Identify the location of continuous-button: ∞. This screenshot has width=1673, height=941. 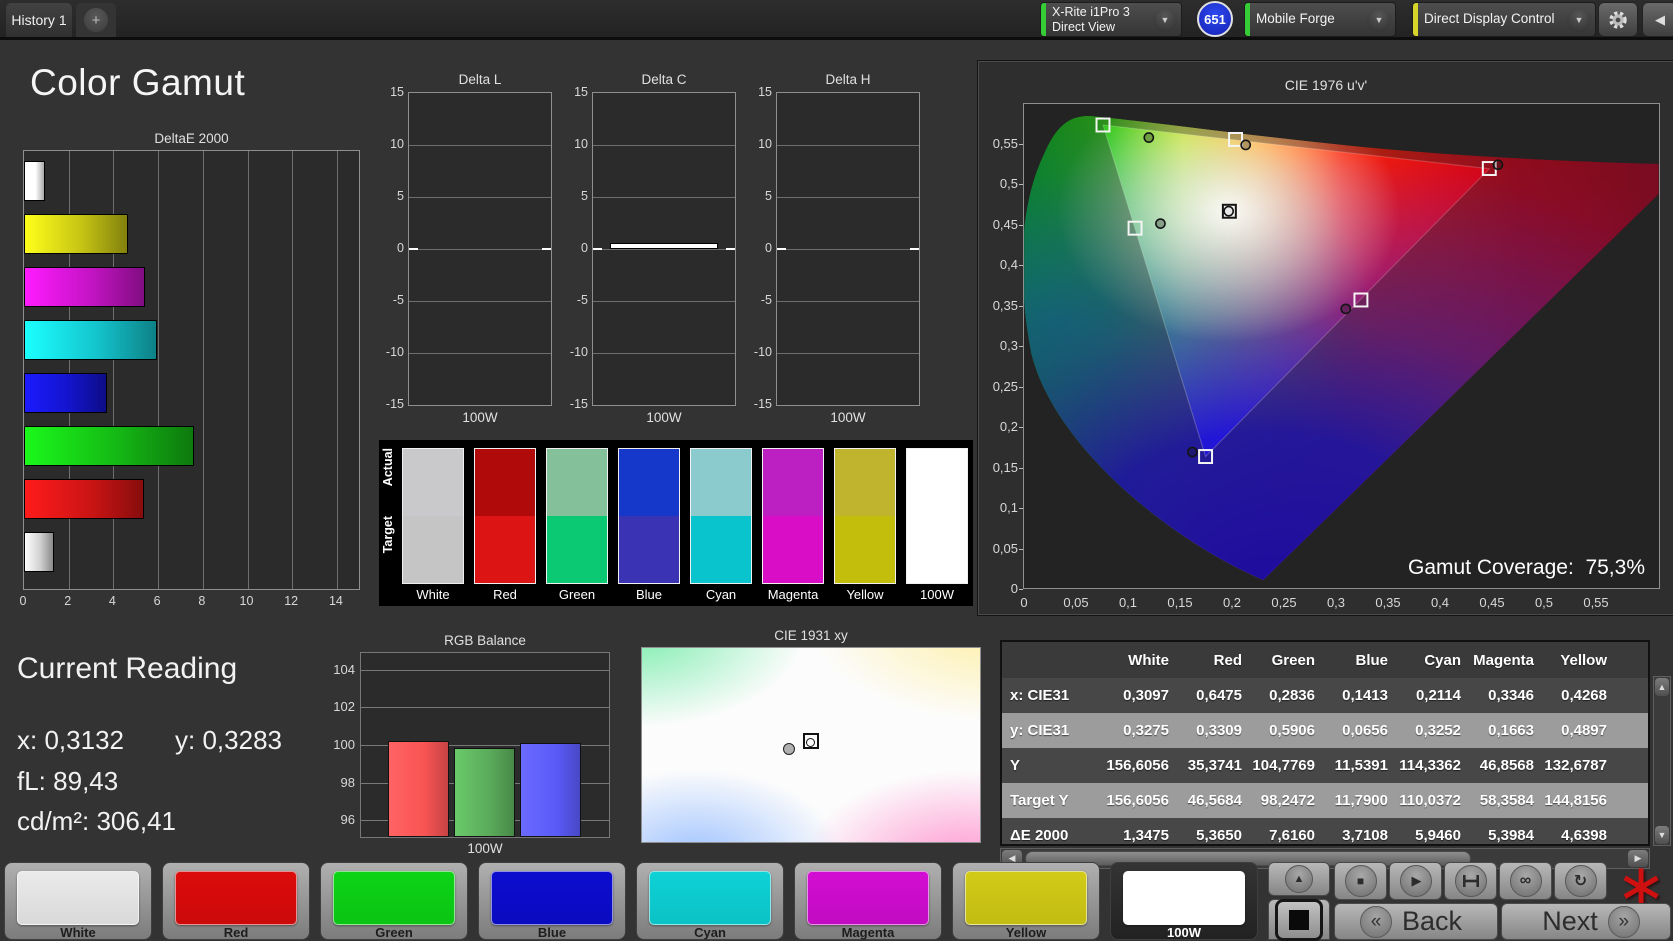
(1525, 881).